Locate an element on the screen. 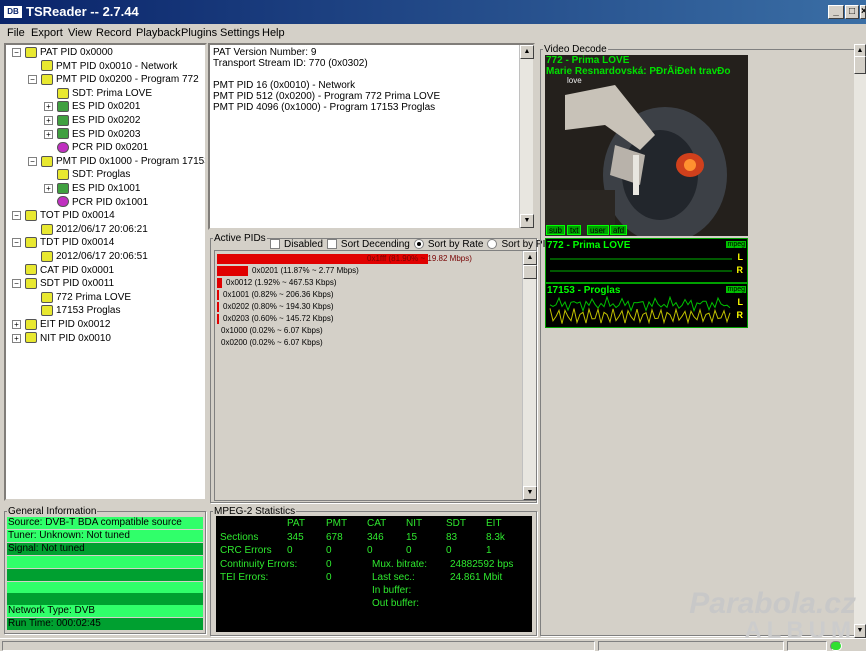  sub-tag: sub is located at coordinates (555, 230).